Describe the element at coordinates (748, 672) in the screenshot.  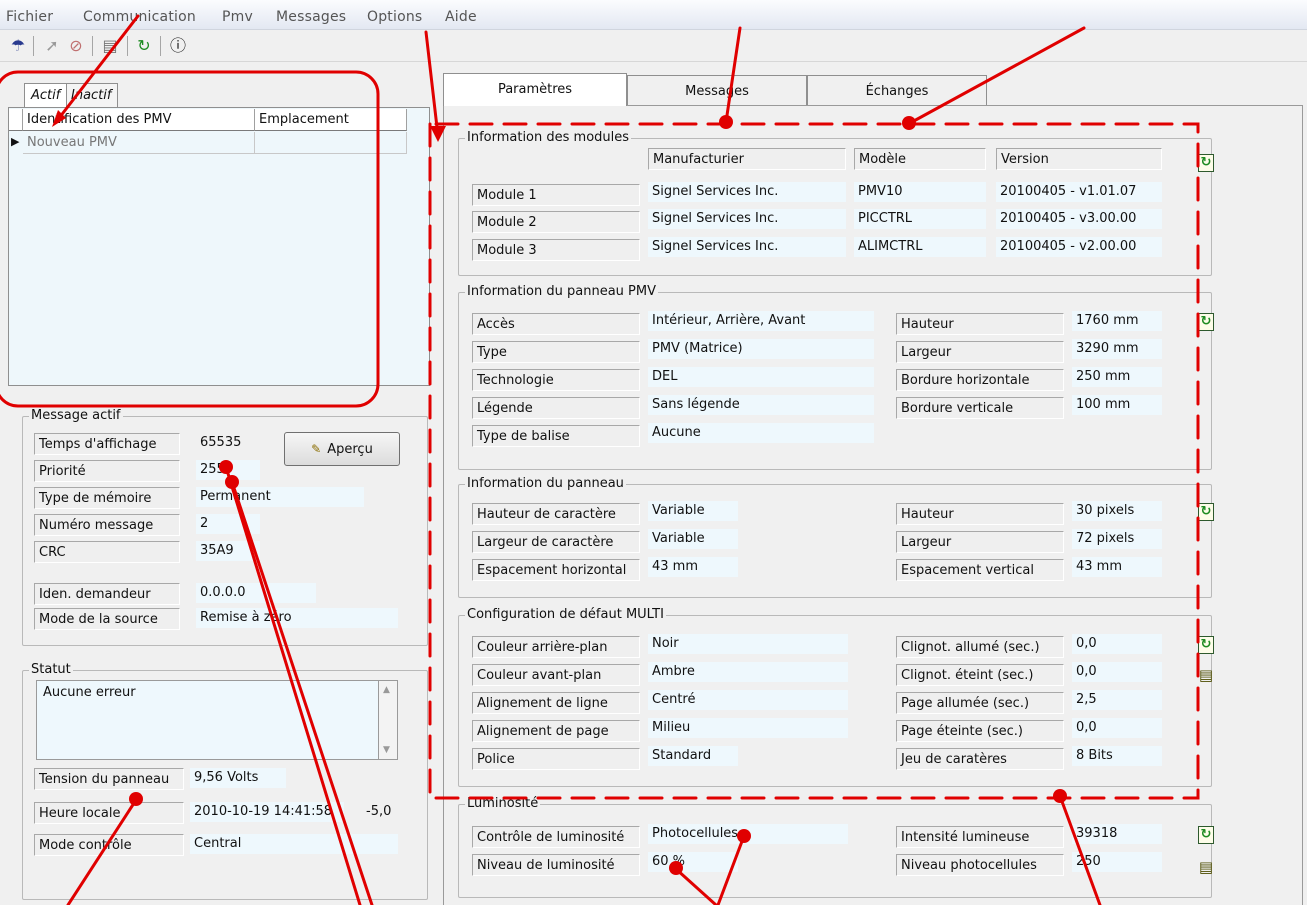
I see `value-couleur-avant-plan: Ambre` at that location.